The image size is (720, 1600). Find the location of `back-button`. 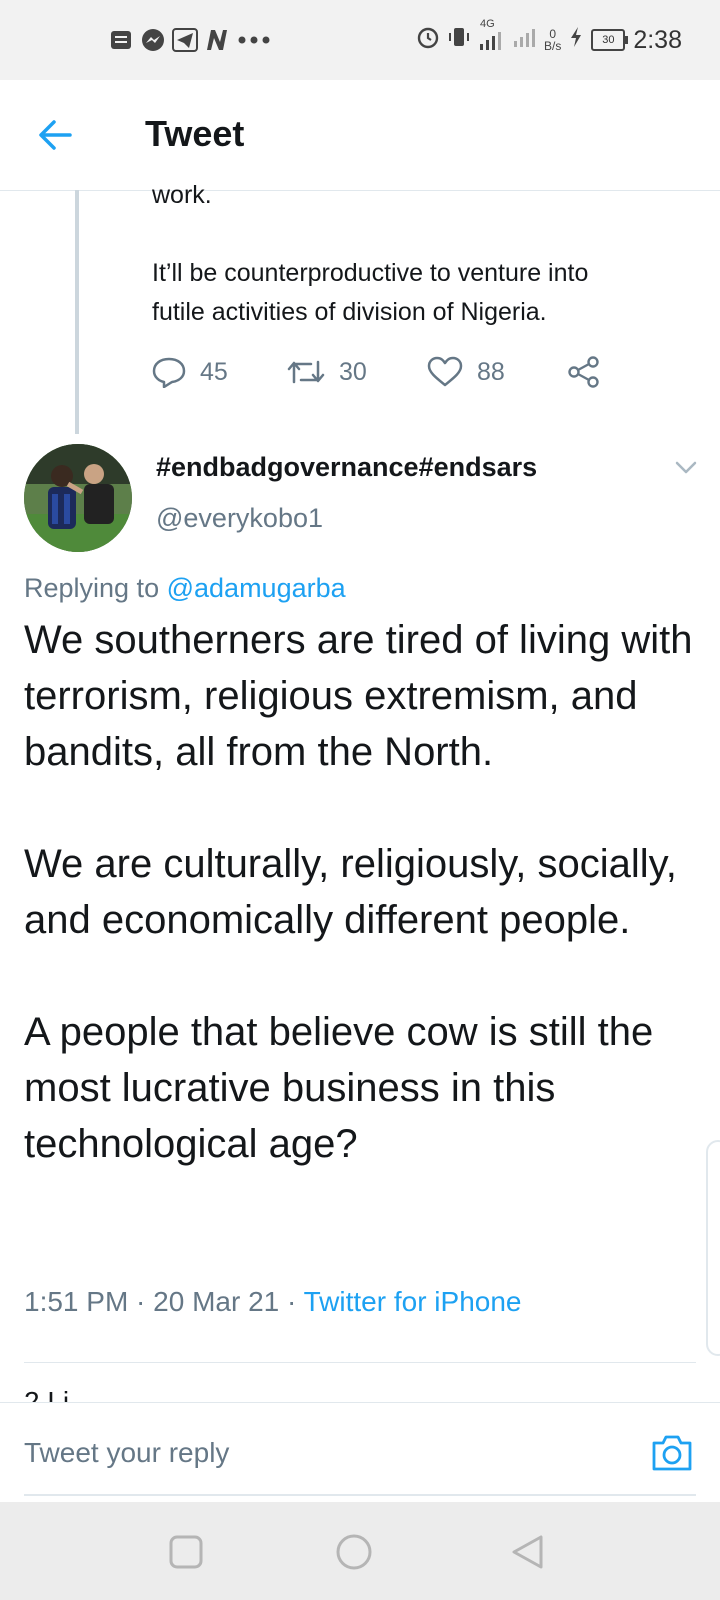

back-button is located at coordinates (55, 135).